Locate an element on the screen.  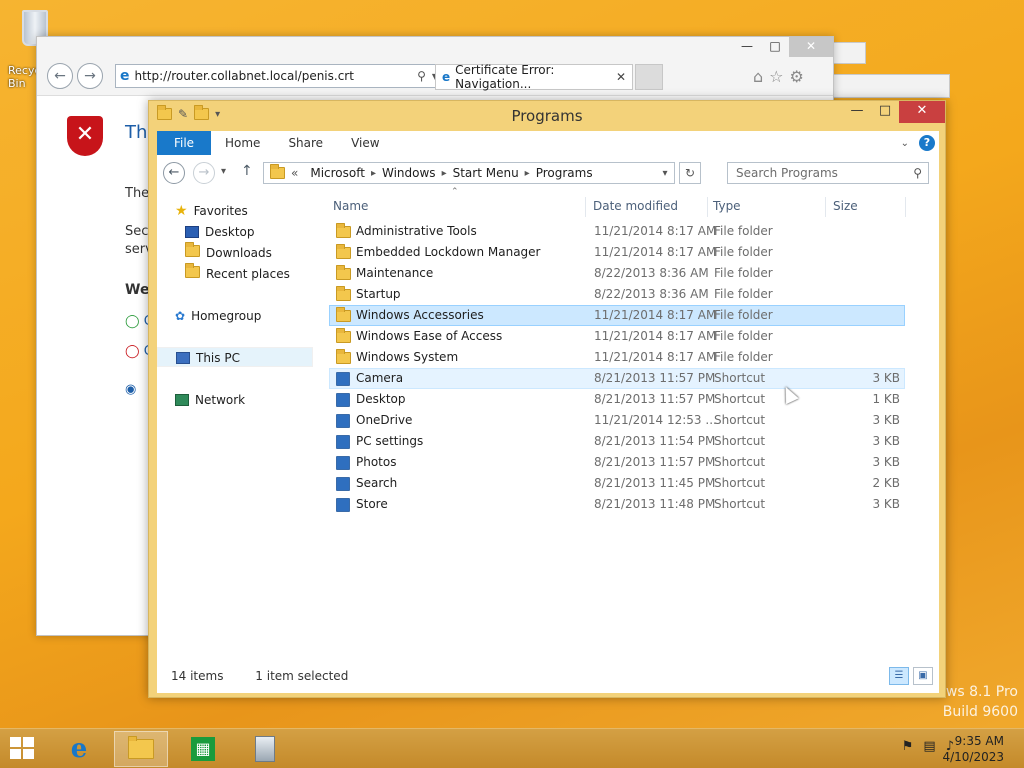
new-tab-button is located at coordinates (649, 77).